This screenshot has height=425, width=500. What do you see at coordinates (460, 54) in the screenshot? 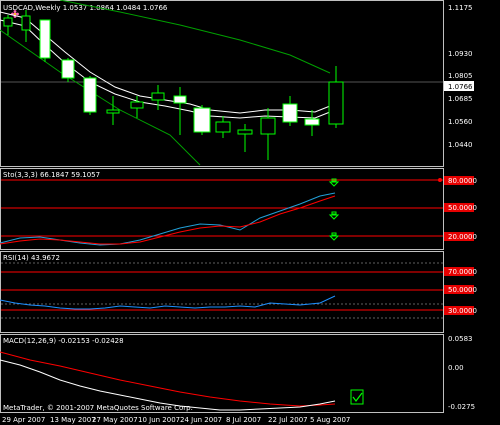
I see `price-label: 1.0930` at bounding box center [460, 54].